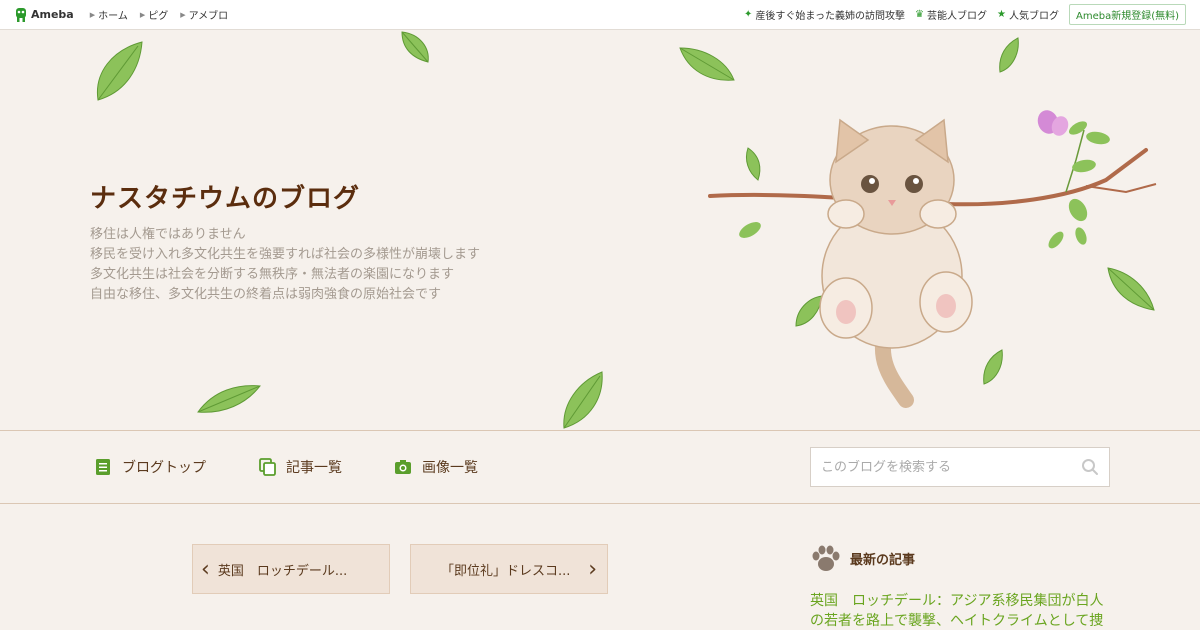  Describe the element at coordinates (883, 560) in the screenshot. I see `latest-articles-title: 最新の記事` at that location.